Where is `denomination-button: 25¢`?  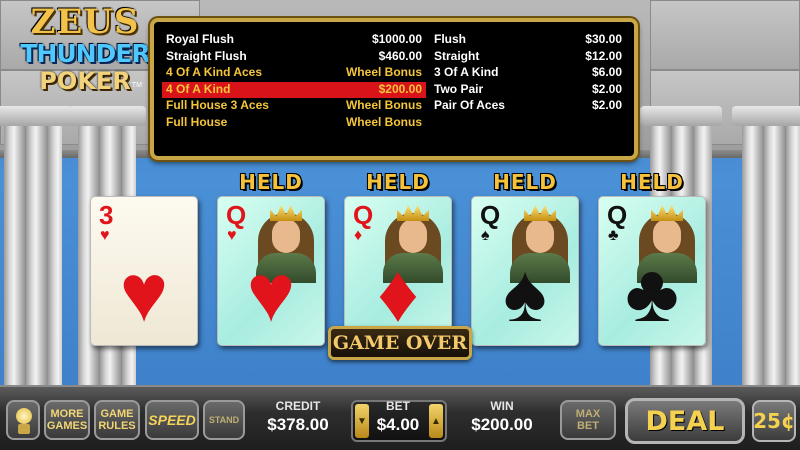
denomination-button: 25¢ is located at coordinates (774, 421).